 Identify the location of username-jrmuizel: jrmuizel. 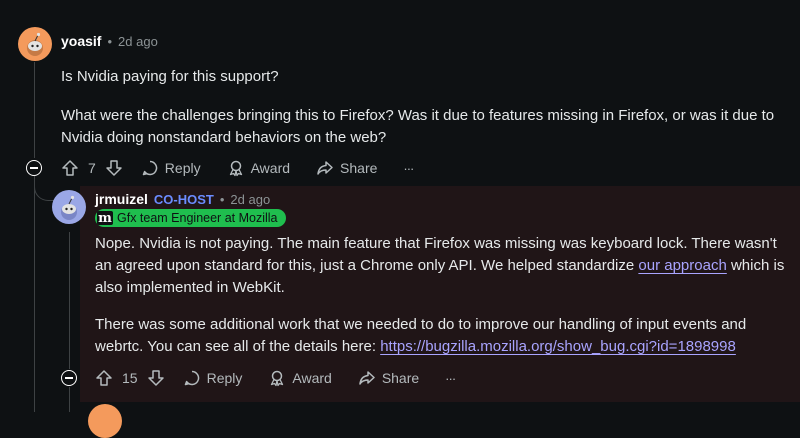
(121, 199).